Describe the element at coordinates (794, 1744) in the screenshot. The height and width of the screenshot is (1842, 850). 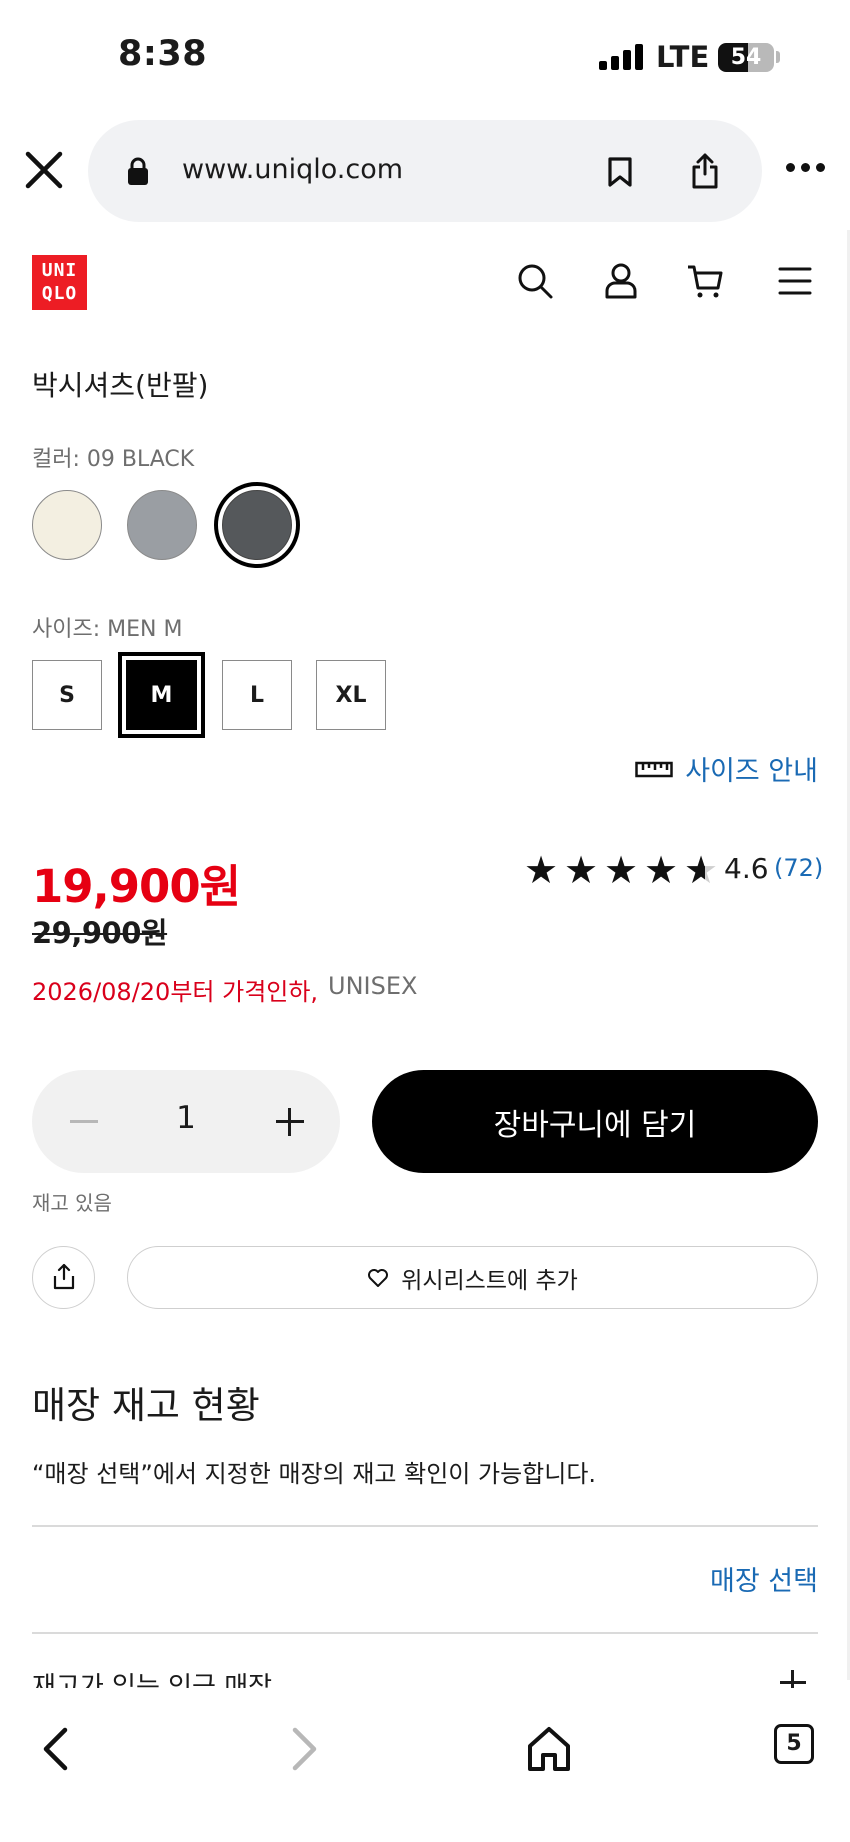
I see `tabs-button: 5` at that location.